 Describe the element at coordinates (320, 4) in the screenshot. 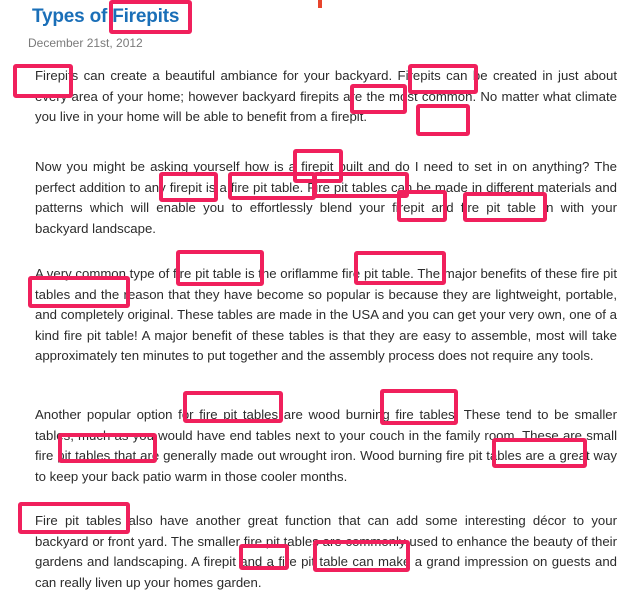

I see `top-accent-mark` at that location.